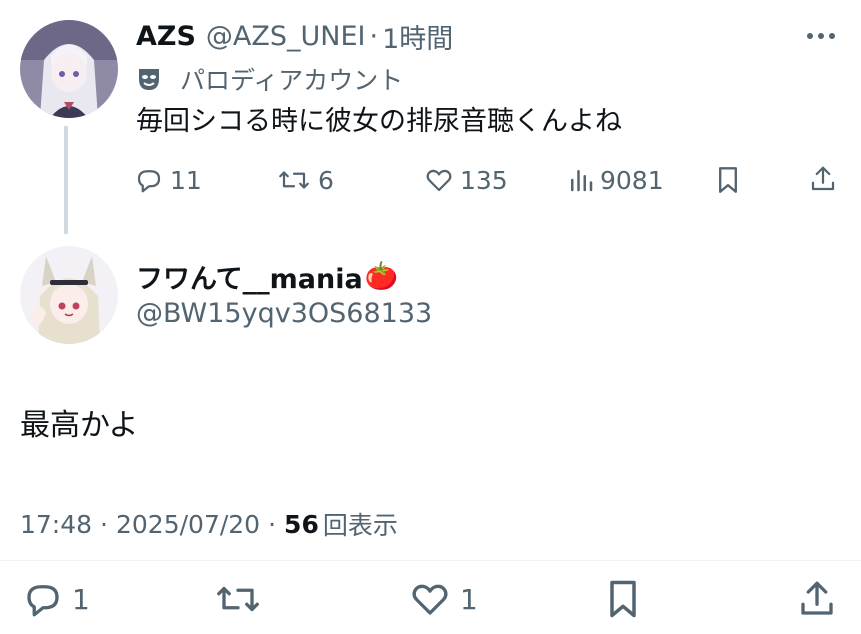  I want to click on reply-reply-count: 1, so click(81, 599).